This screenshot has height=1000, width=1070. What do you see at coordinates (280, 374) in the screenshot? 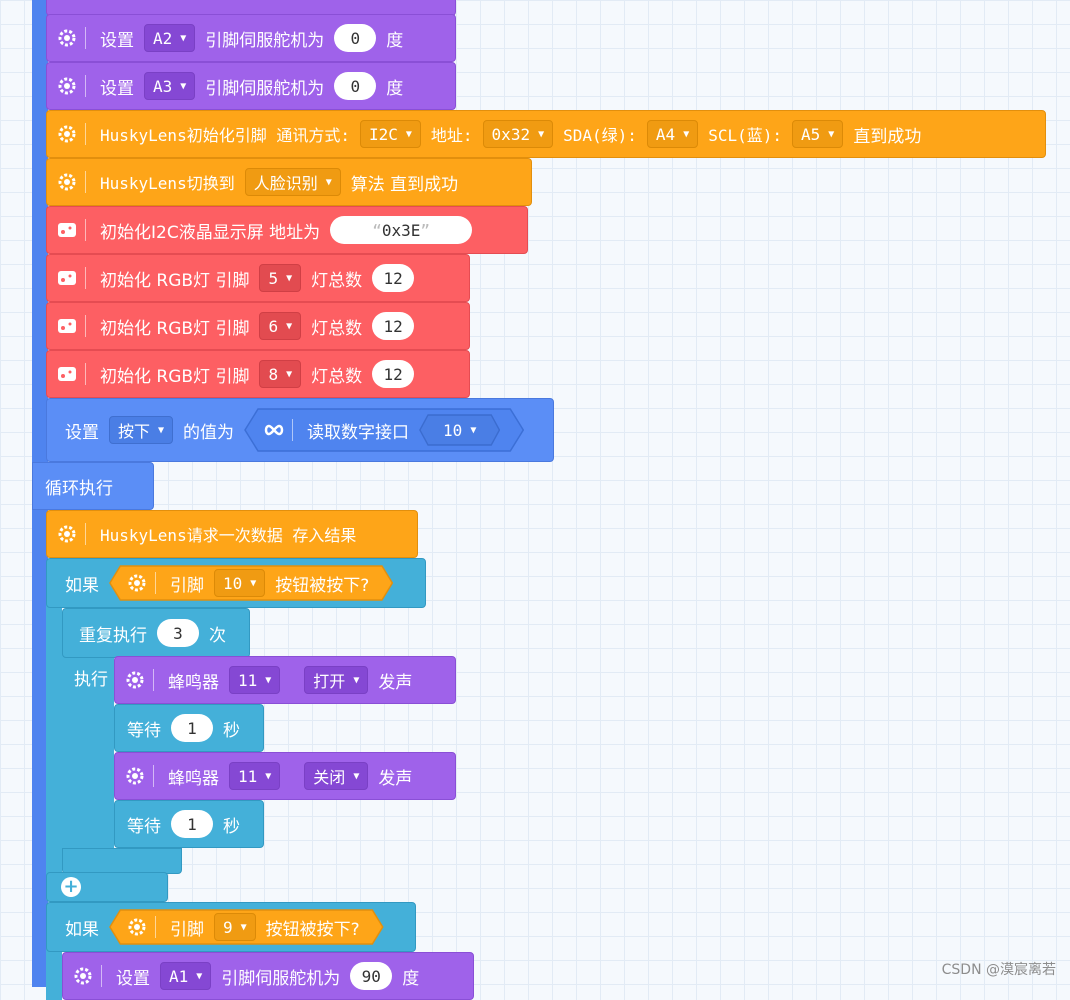
I see `pin-dropdown: 8 ▼` at bounding box center [280, 374].